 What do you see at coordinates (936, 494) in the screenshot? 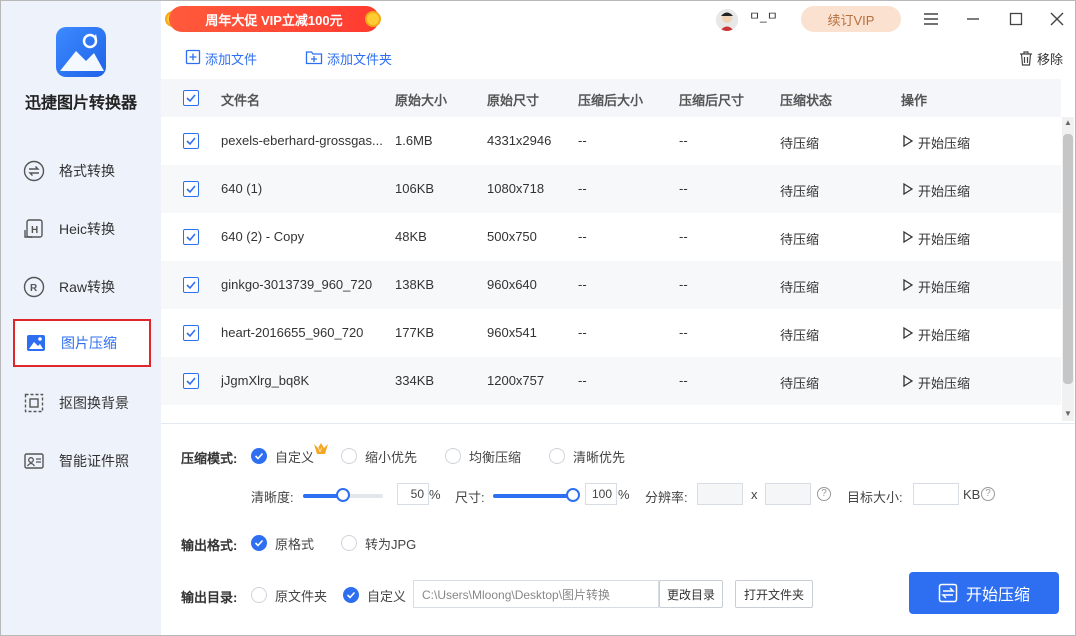
I see `target-size-input` at bounding box center [936, 494].